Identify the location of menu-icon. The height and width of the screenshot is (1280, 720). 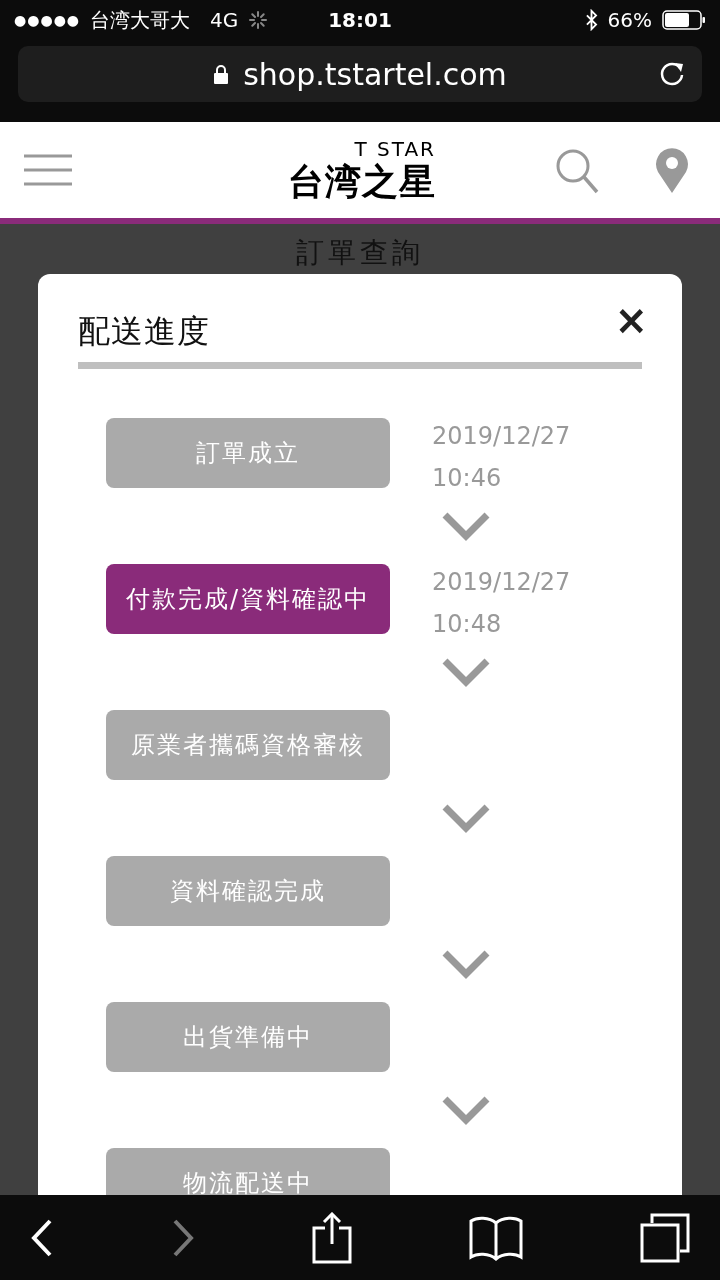
(48, 170).